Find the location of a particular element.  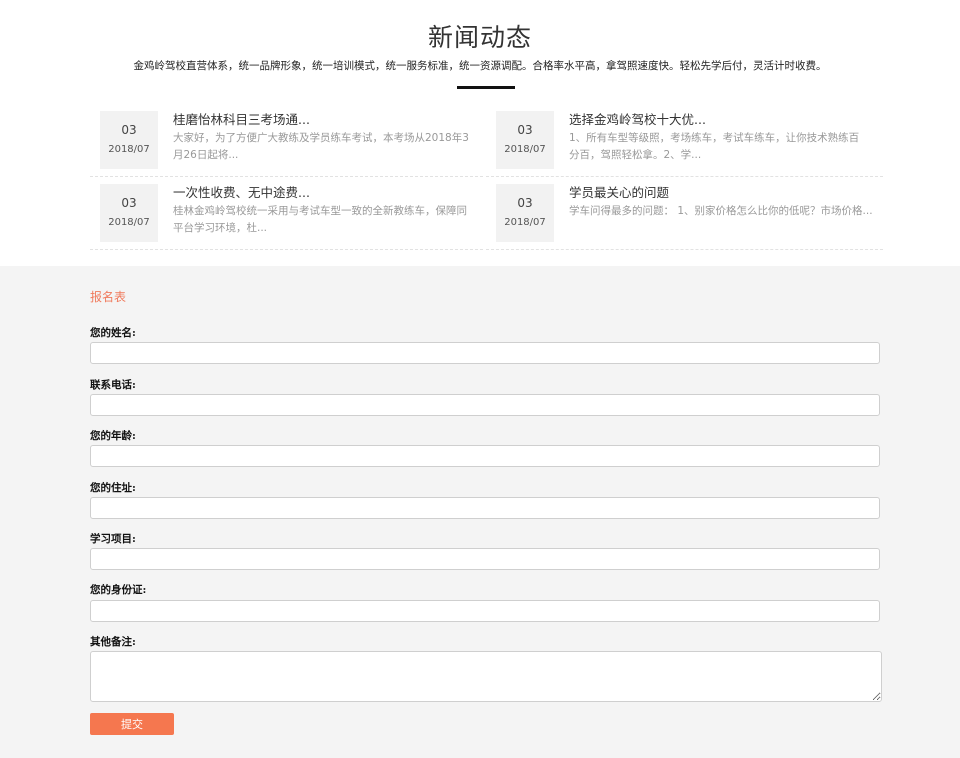

name-input is located at coordinates (485, 353).